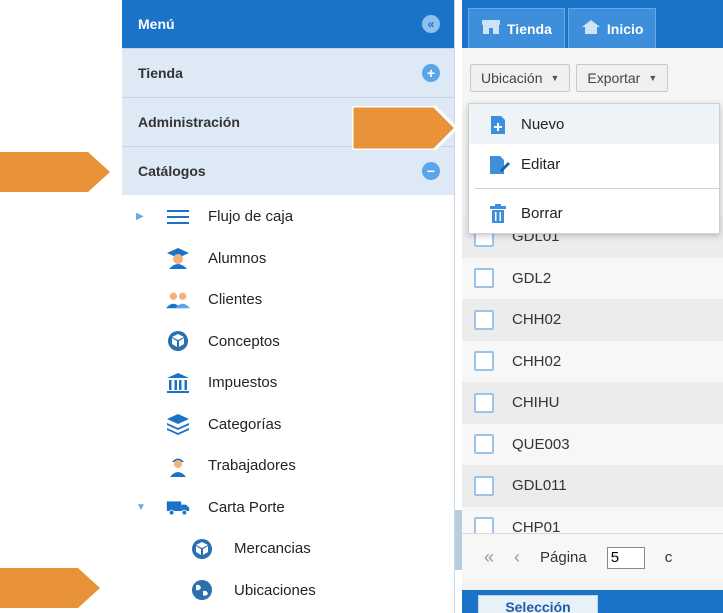 This screenshot has width=723, height=613. Describe the element at coordinates (288, 170) in the screenshot. I see `section-catalogos: Catálogos −` at that location.